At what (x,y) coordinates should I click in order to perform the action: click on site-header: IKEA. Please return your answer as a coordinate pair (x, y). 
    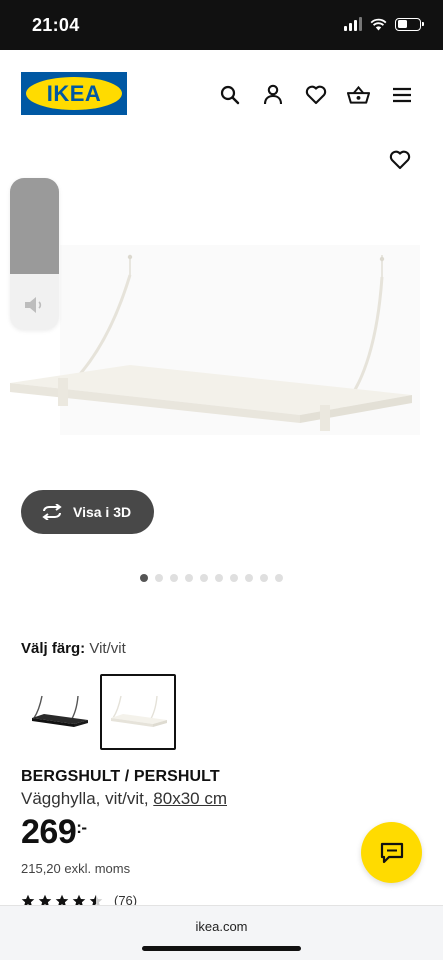
    Looking at the image, I should click on (221, 95).